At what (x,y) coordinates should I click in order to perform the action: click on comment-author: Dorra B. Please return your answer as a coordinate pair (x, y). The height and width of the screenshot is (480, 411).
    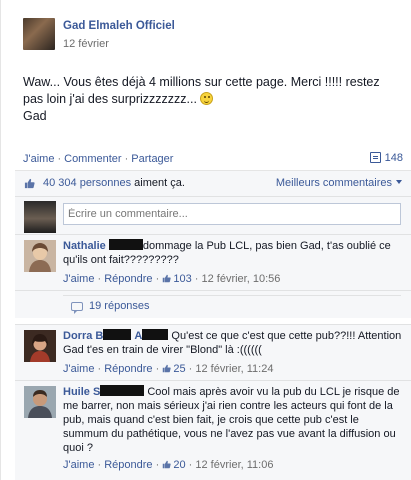
    Looking at the image, I should click on (83, 336).